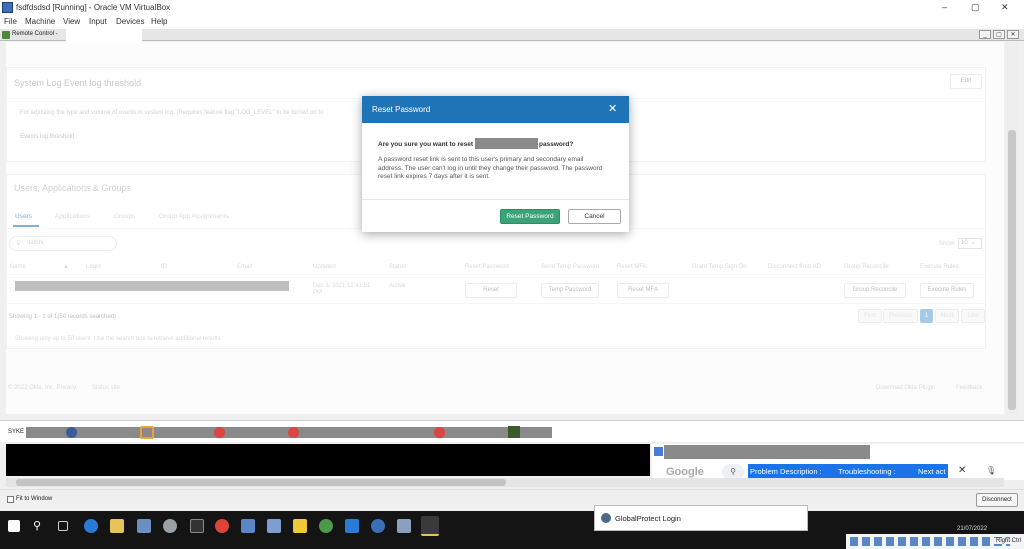 The height and width of the screenshot is (549, 1024). What do you see at coordinates (506, 143) in the screenshot?
I see `redacted-username` at bounding box center [506, 143].